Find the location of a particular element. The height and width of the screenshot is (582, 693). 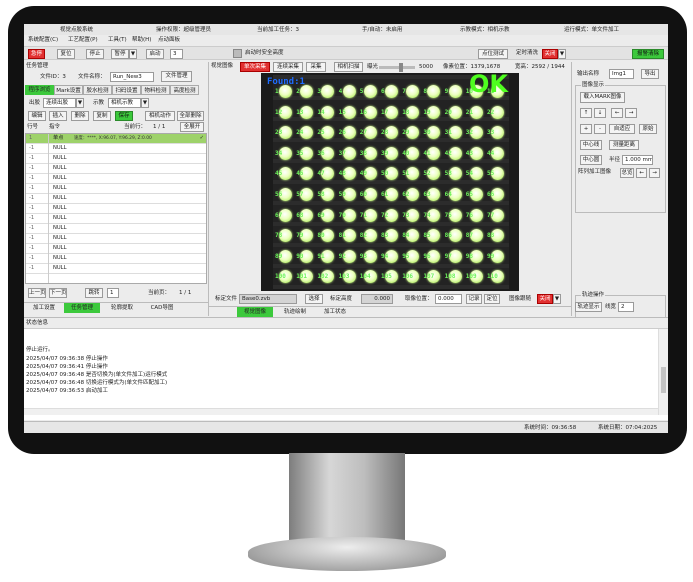

overview-button: 总览 is located at coordinates (627, 173).